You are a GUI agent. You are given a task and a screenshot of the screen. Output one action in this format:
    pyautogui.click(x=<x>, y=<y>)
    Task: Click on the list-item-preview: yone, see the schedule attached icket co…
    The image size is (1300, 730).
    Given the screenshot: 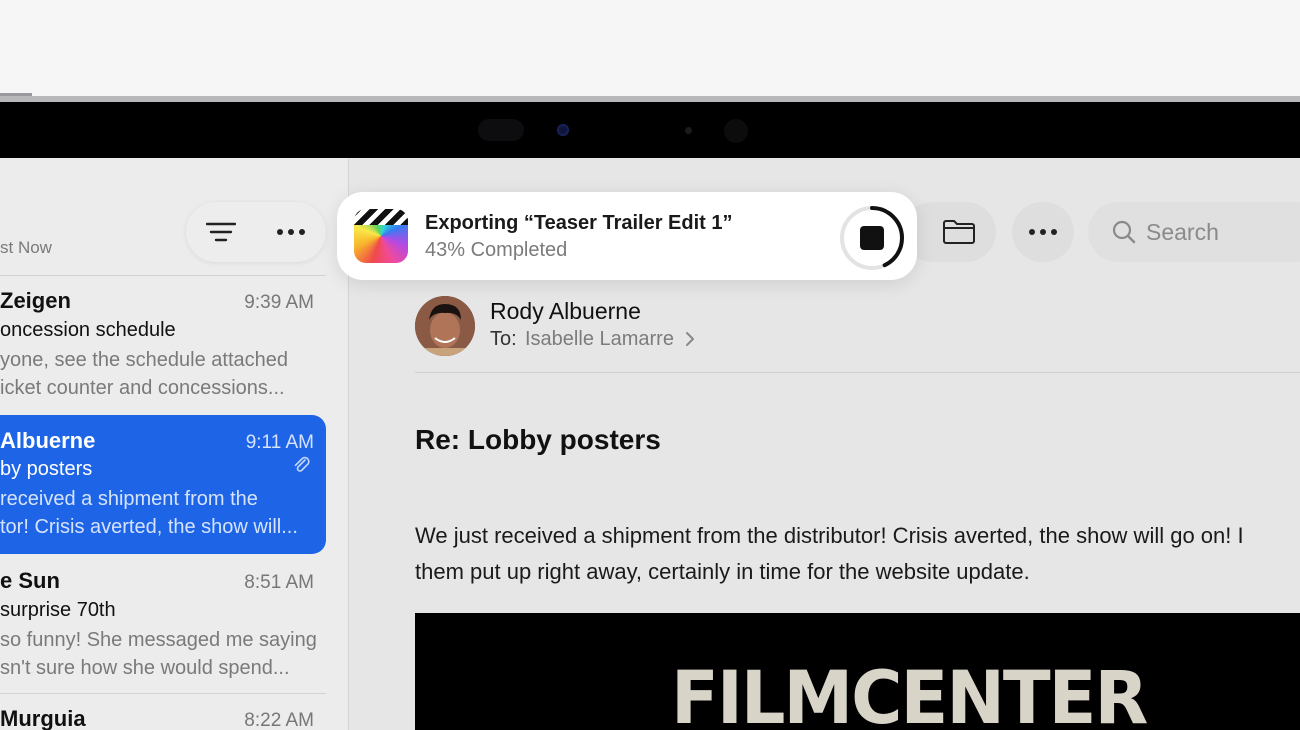 What is the action you would take?
    pyautogui.click(x=160, y=374)
    